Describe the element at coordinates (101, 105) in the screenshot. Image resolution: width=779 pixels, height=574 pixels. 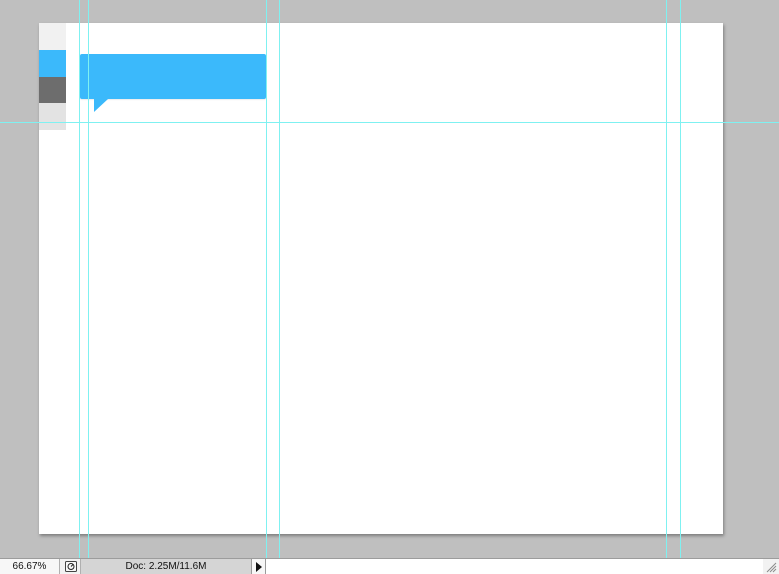
I see `speech-bubble-tail` at that location.